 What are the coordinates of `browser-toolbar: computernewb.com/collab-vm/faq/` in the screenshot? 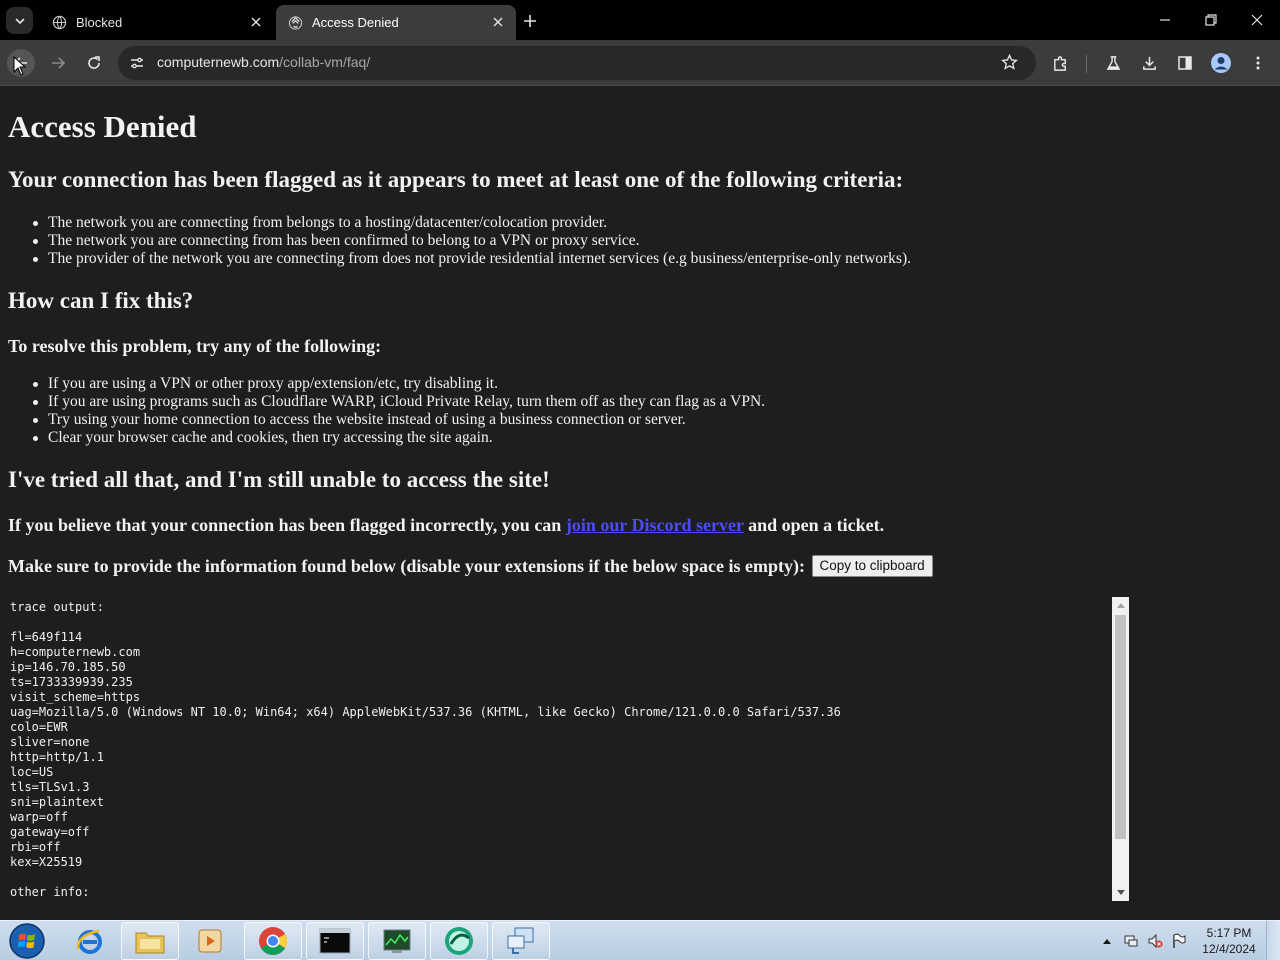 It's located at (640, 63).